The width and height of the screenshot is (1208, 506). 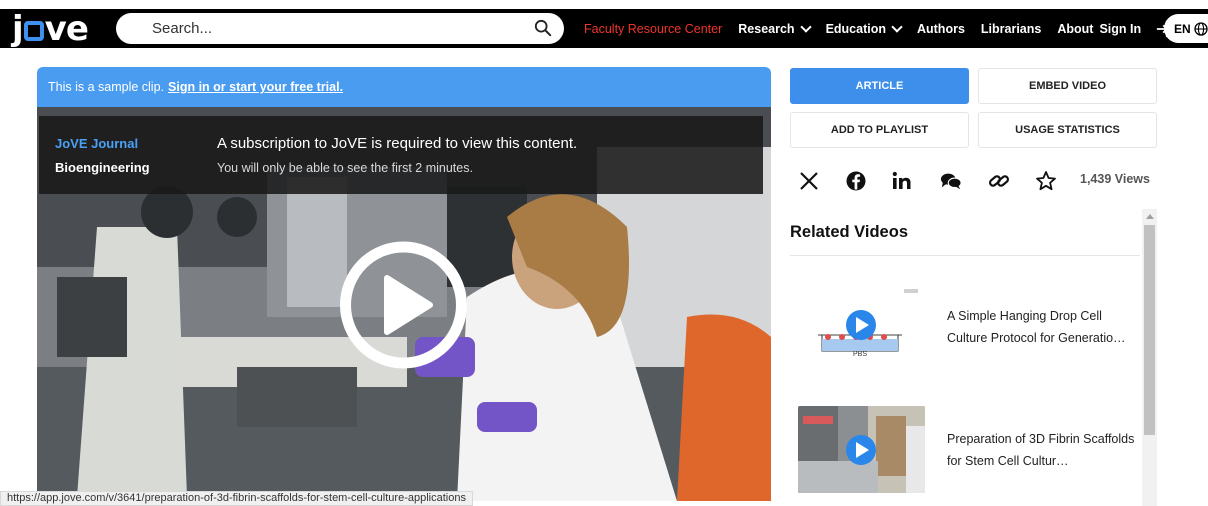 I want to click on nav-authors: Authors, so click(x=941, y=29).